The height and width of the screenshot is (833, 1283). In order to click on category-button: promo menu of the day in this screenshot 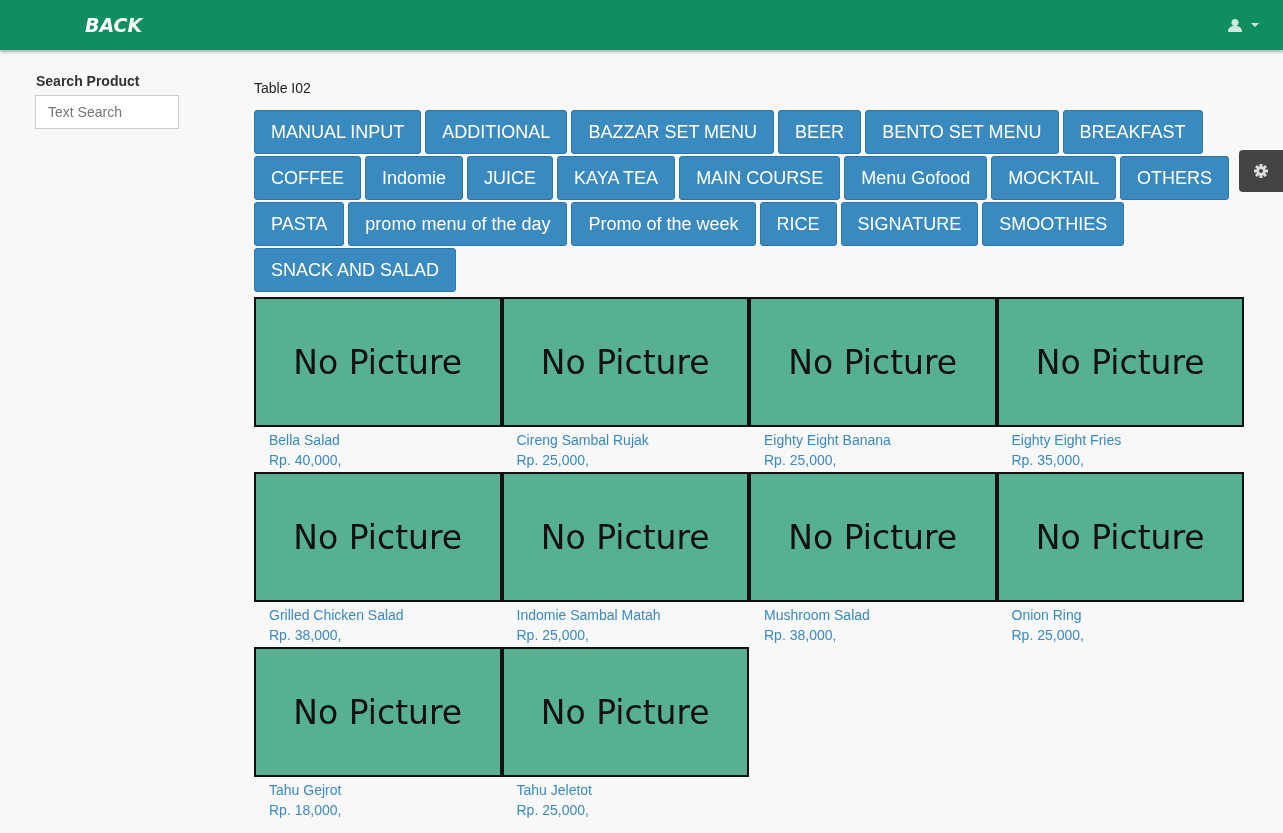, I will do `click(458, 224)`.